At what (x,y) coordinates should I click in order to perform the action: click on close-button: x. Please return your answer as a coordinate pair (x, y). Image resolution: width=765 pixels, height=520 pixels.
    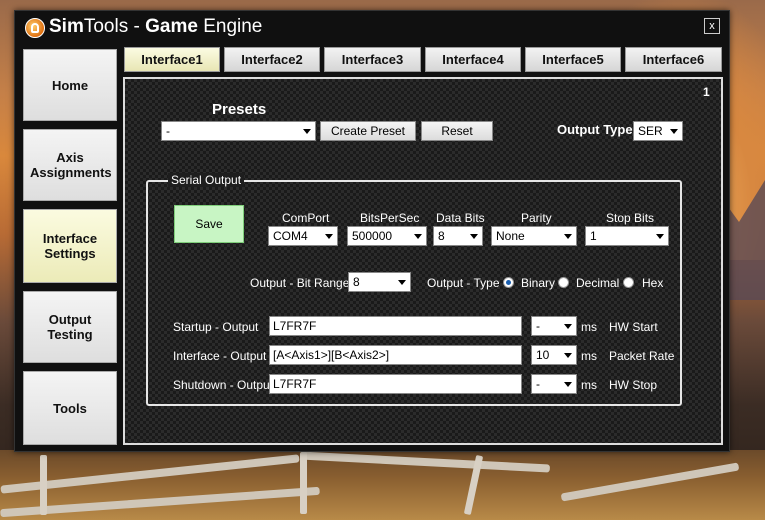
    Looking at the image, I should click on (712, 26).